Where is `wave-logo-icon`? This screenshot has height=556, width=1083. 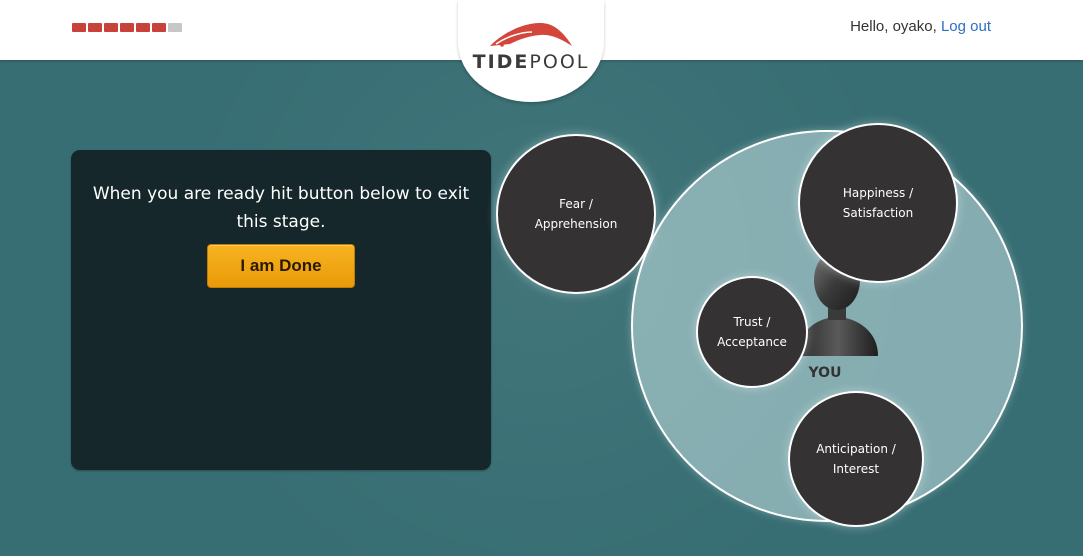 wave-logo-icon is located at coordinates (531, 34).